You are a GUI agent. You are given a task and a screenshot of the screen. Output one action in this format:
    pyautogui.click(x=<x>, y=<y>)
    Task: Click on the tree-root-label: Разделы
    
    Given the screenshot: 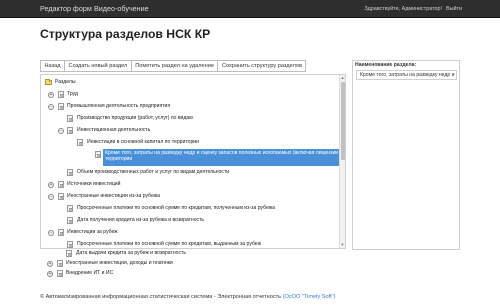 What is the action you would take?
    pyautogui.click(x=65, y=82)
    